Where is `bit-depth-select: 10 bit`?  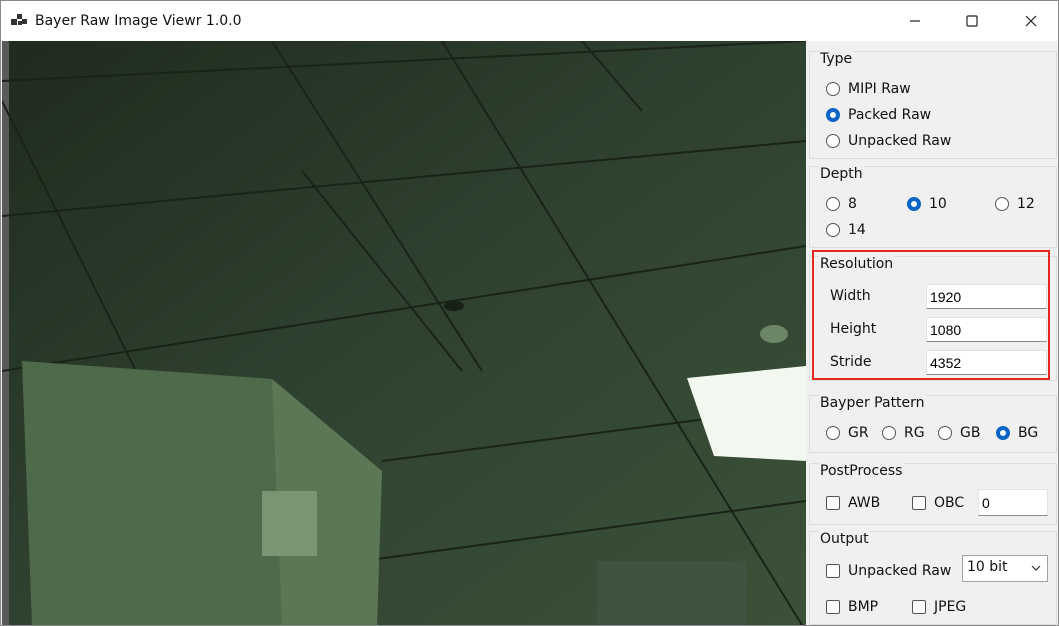 bit-depth-select: 10 bit is located at coordinates (1005, 568).